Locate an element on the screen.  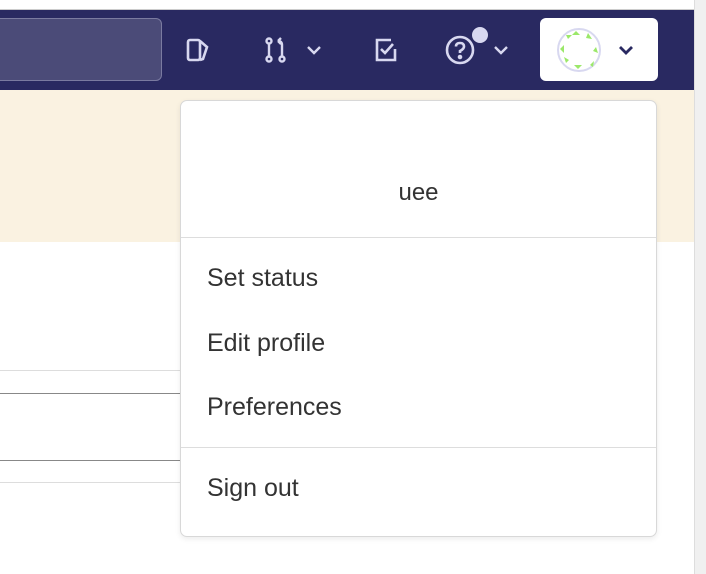
user-menu-button is located at coordinates (599, 49).